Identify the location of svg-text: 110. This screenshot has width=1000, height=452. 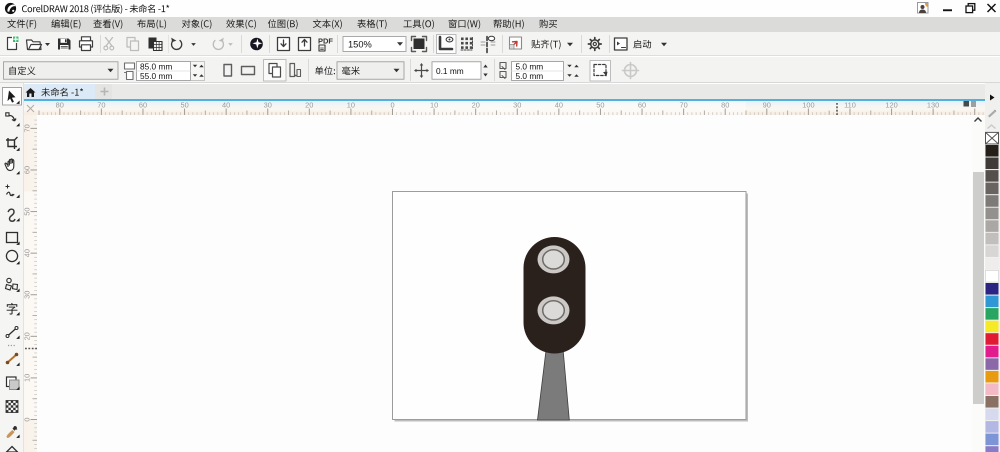
(850, 105).